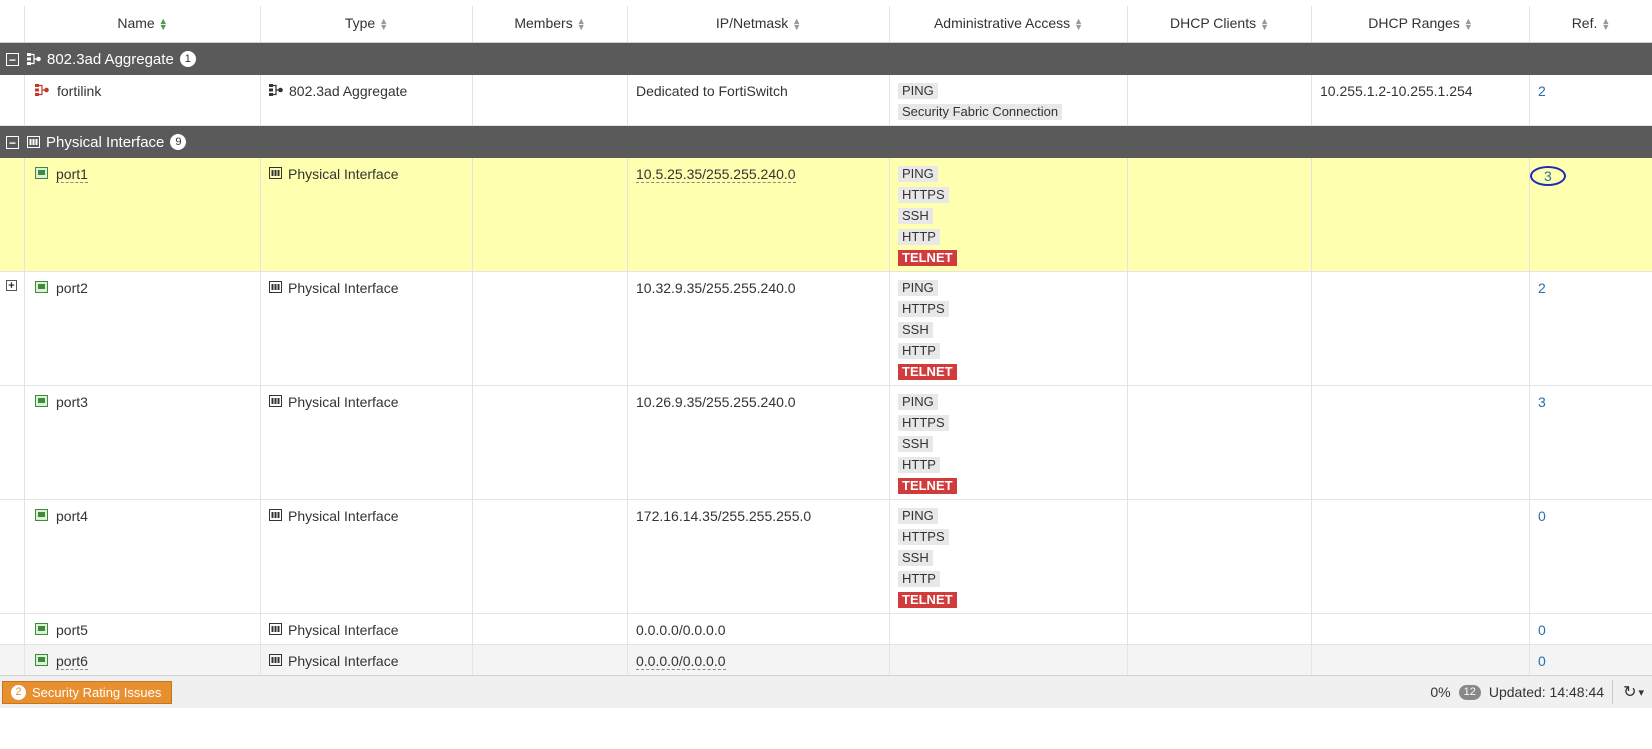 The height and width of the screenshot is (749, 1652). I want to click on interface-name: port1, so click(72, 174).